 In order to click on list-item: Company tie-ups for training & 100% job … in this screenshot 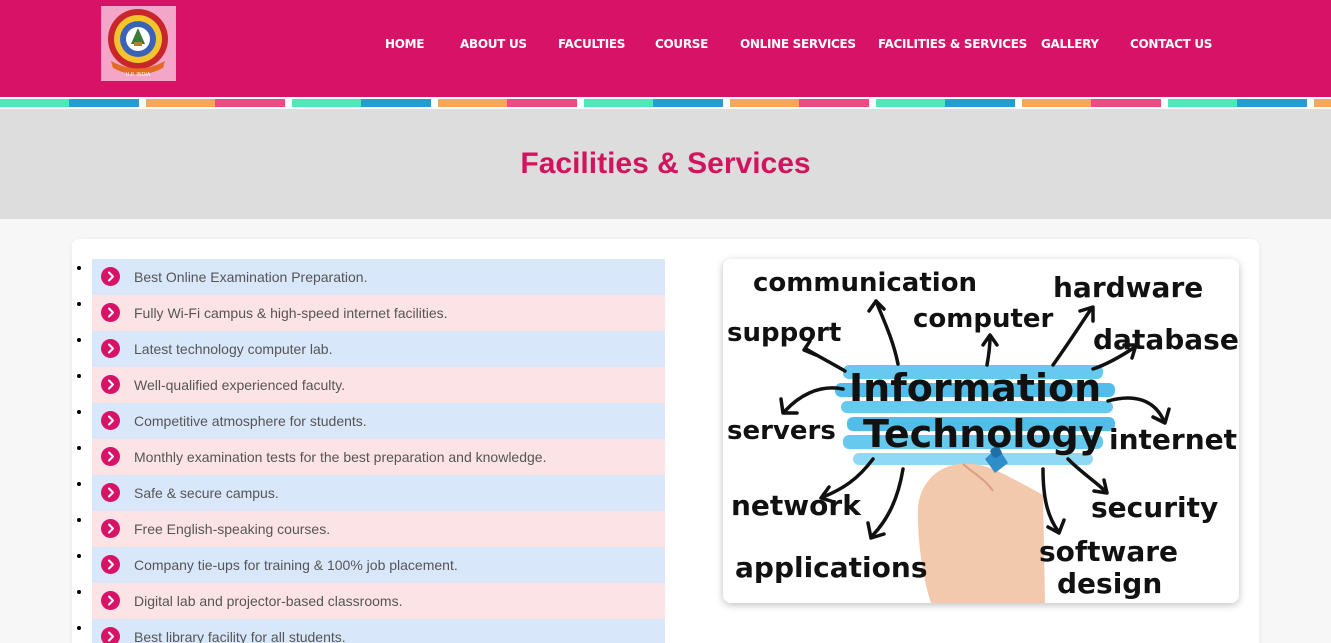, I will do `click(378, 565)`.